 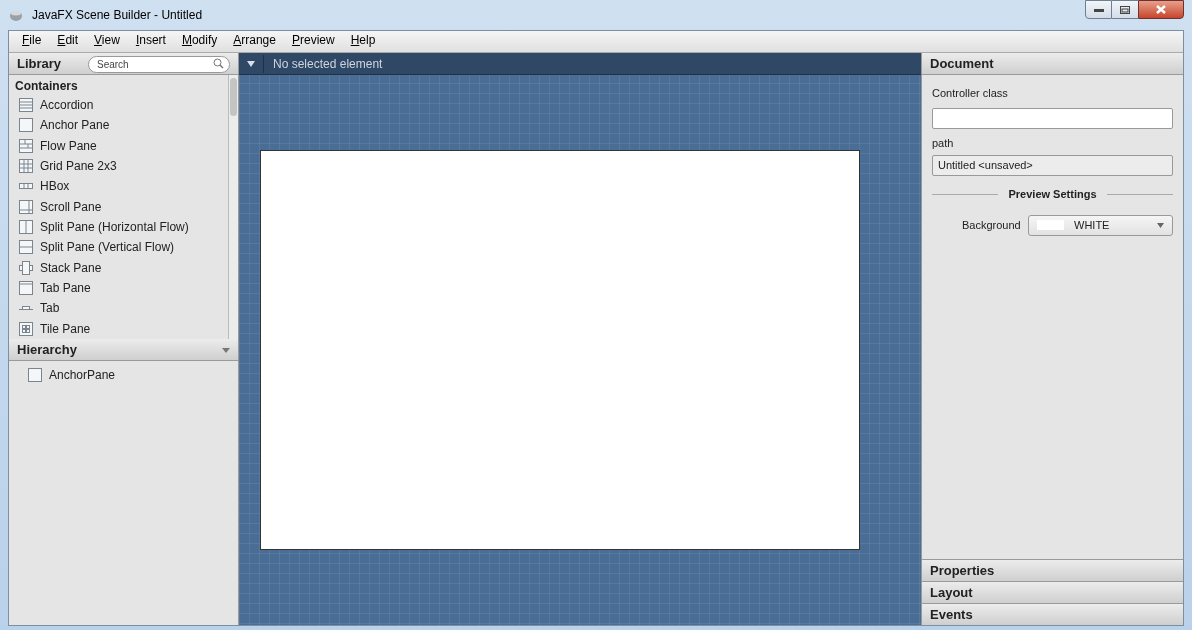 I want to click on section-header: Events, so click(x=951, y=614).